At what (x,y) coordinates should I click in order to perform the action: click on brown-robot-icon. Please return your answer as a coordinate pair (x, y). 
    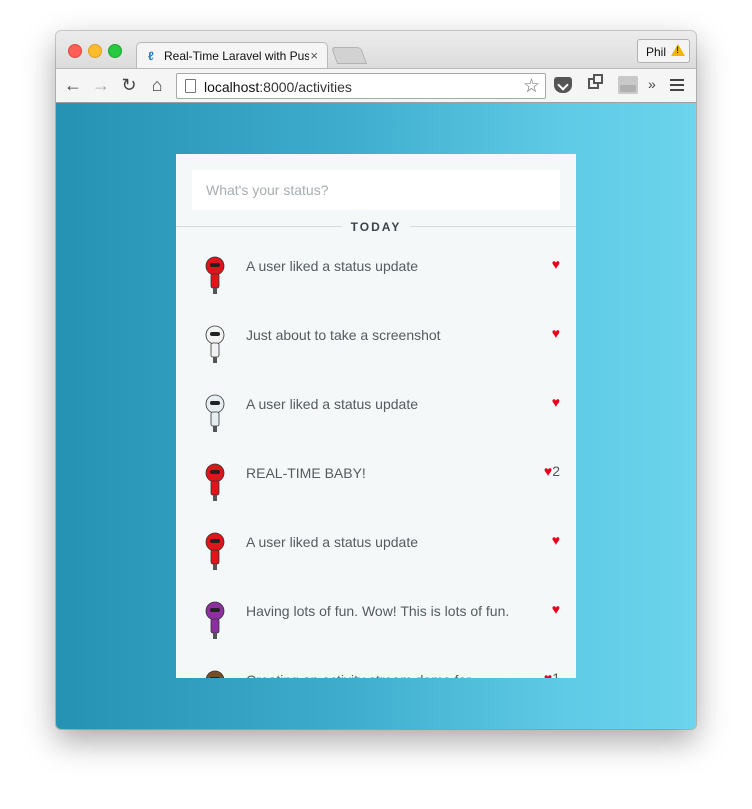
    Looking at the image, I should click on (215, 674).